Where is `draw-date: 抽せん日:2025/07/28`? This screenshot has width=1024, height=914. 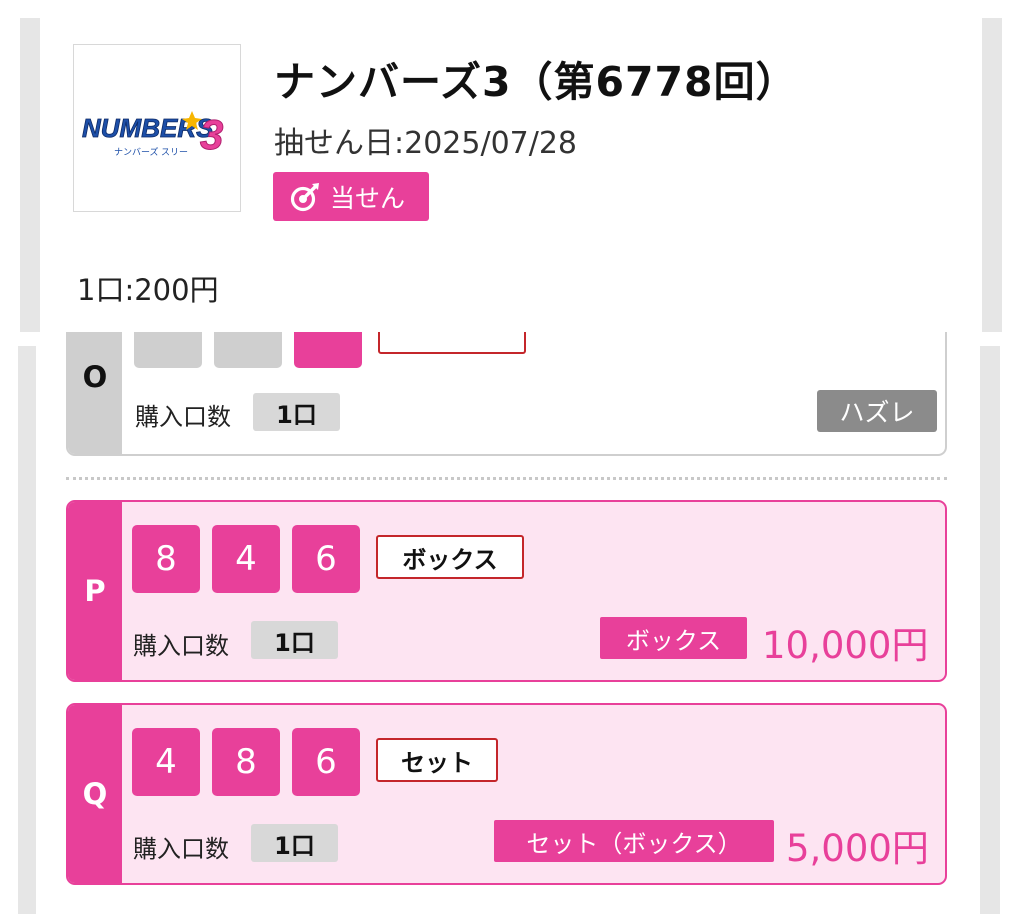 draw-date: 抽せん日:2025/07/28 is located at coordinates (425, 140).